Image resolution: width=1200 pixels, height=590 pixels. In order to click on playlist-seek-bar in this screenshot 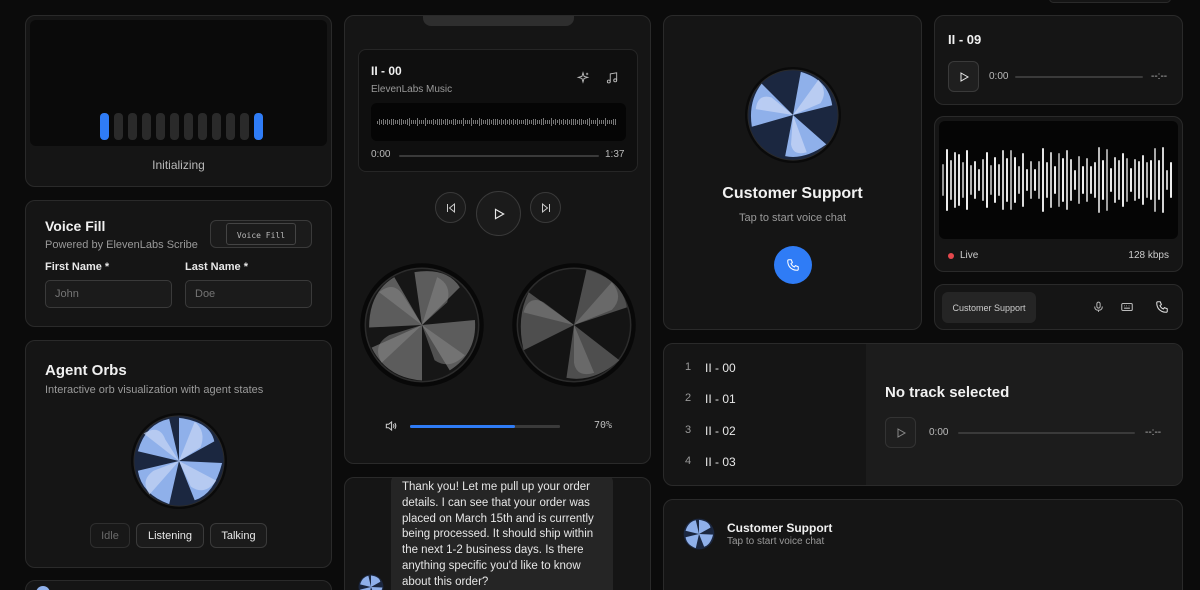, I will do `click(1046, 433)`.